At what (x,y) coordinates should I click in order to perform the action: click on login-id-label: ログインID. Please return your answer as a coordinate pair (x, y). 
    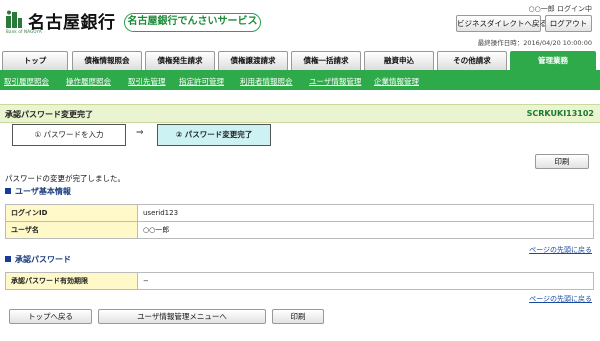
    Looking at the image, I should click on (71, 213).